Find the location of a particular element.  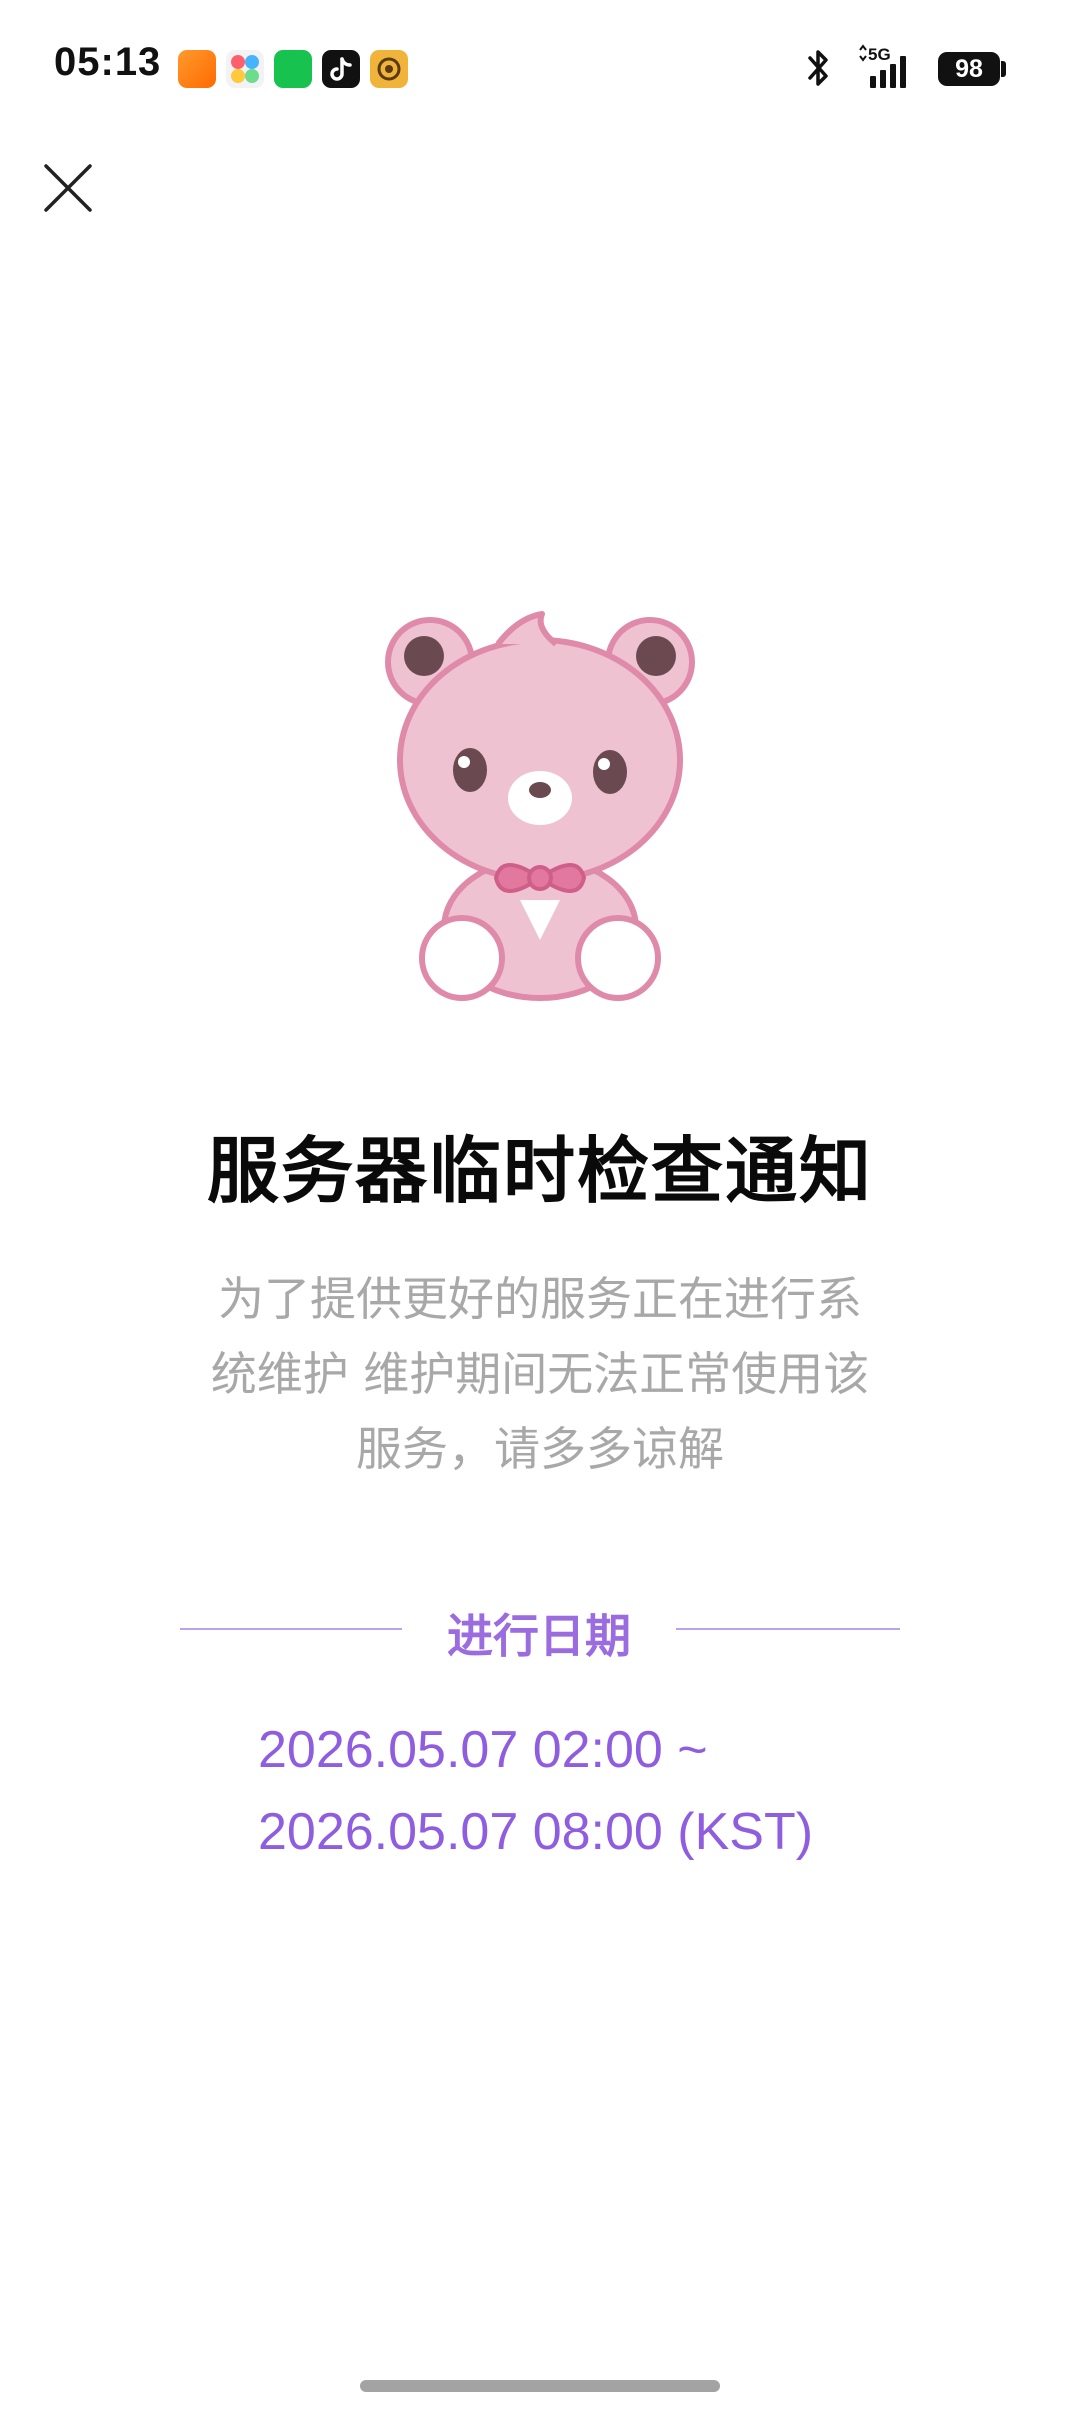

signal-icon: 5G is located at coordinates (891, 69).